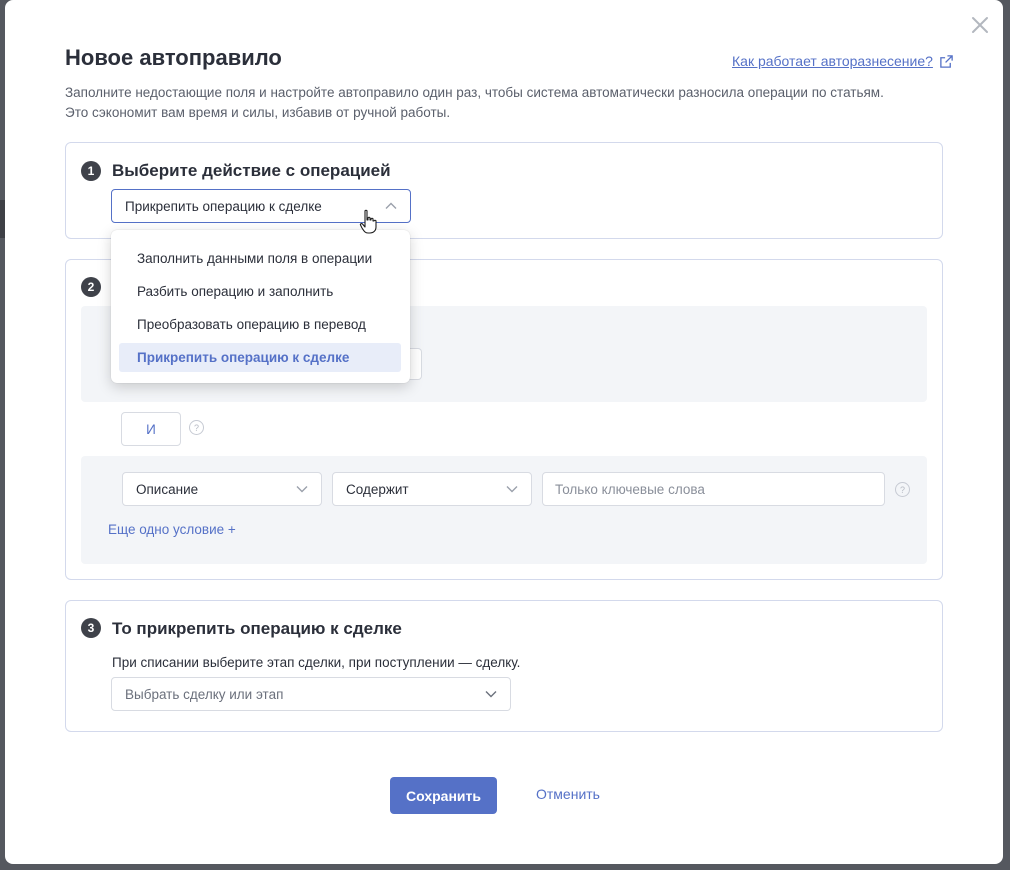  I want to click on close-button, so click(980, 25).